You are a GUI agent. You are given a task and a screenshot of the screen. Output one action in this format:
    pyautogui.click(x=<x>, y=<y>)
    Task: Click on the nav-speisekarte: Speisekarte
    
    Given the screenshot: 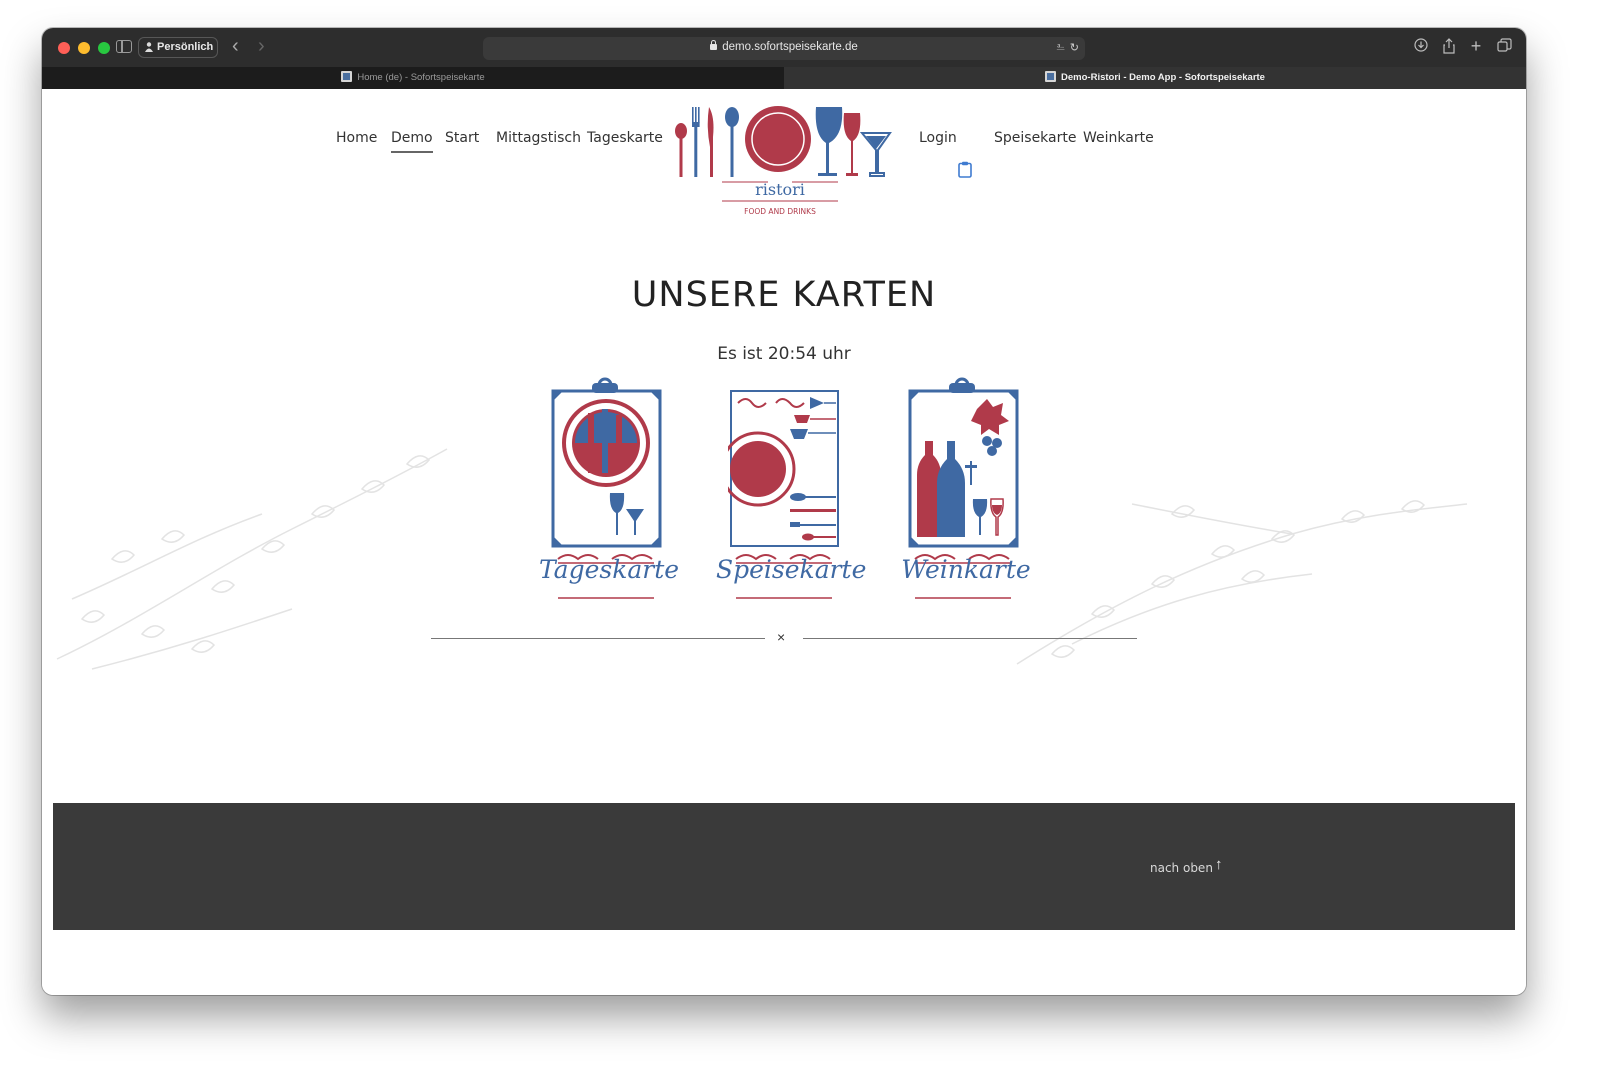 What is the action you would take?
    pyautogui.click(x=1035, y=138)
    